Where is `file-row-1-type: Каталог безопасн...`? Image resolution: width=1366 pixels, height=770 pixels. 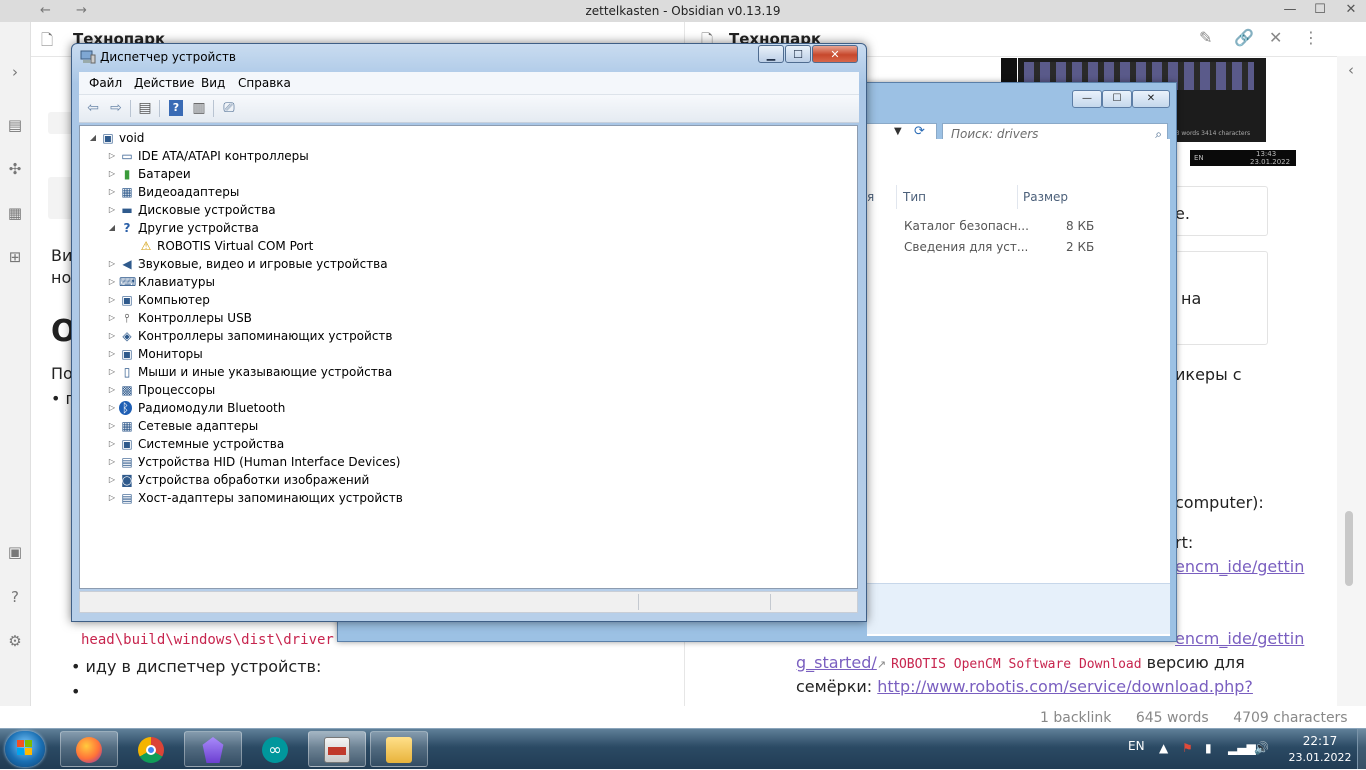 file-row-1-type: Каталог безопасн... is located at coordinates (966, 226).